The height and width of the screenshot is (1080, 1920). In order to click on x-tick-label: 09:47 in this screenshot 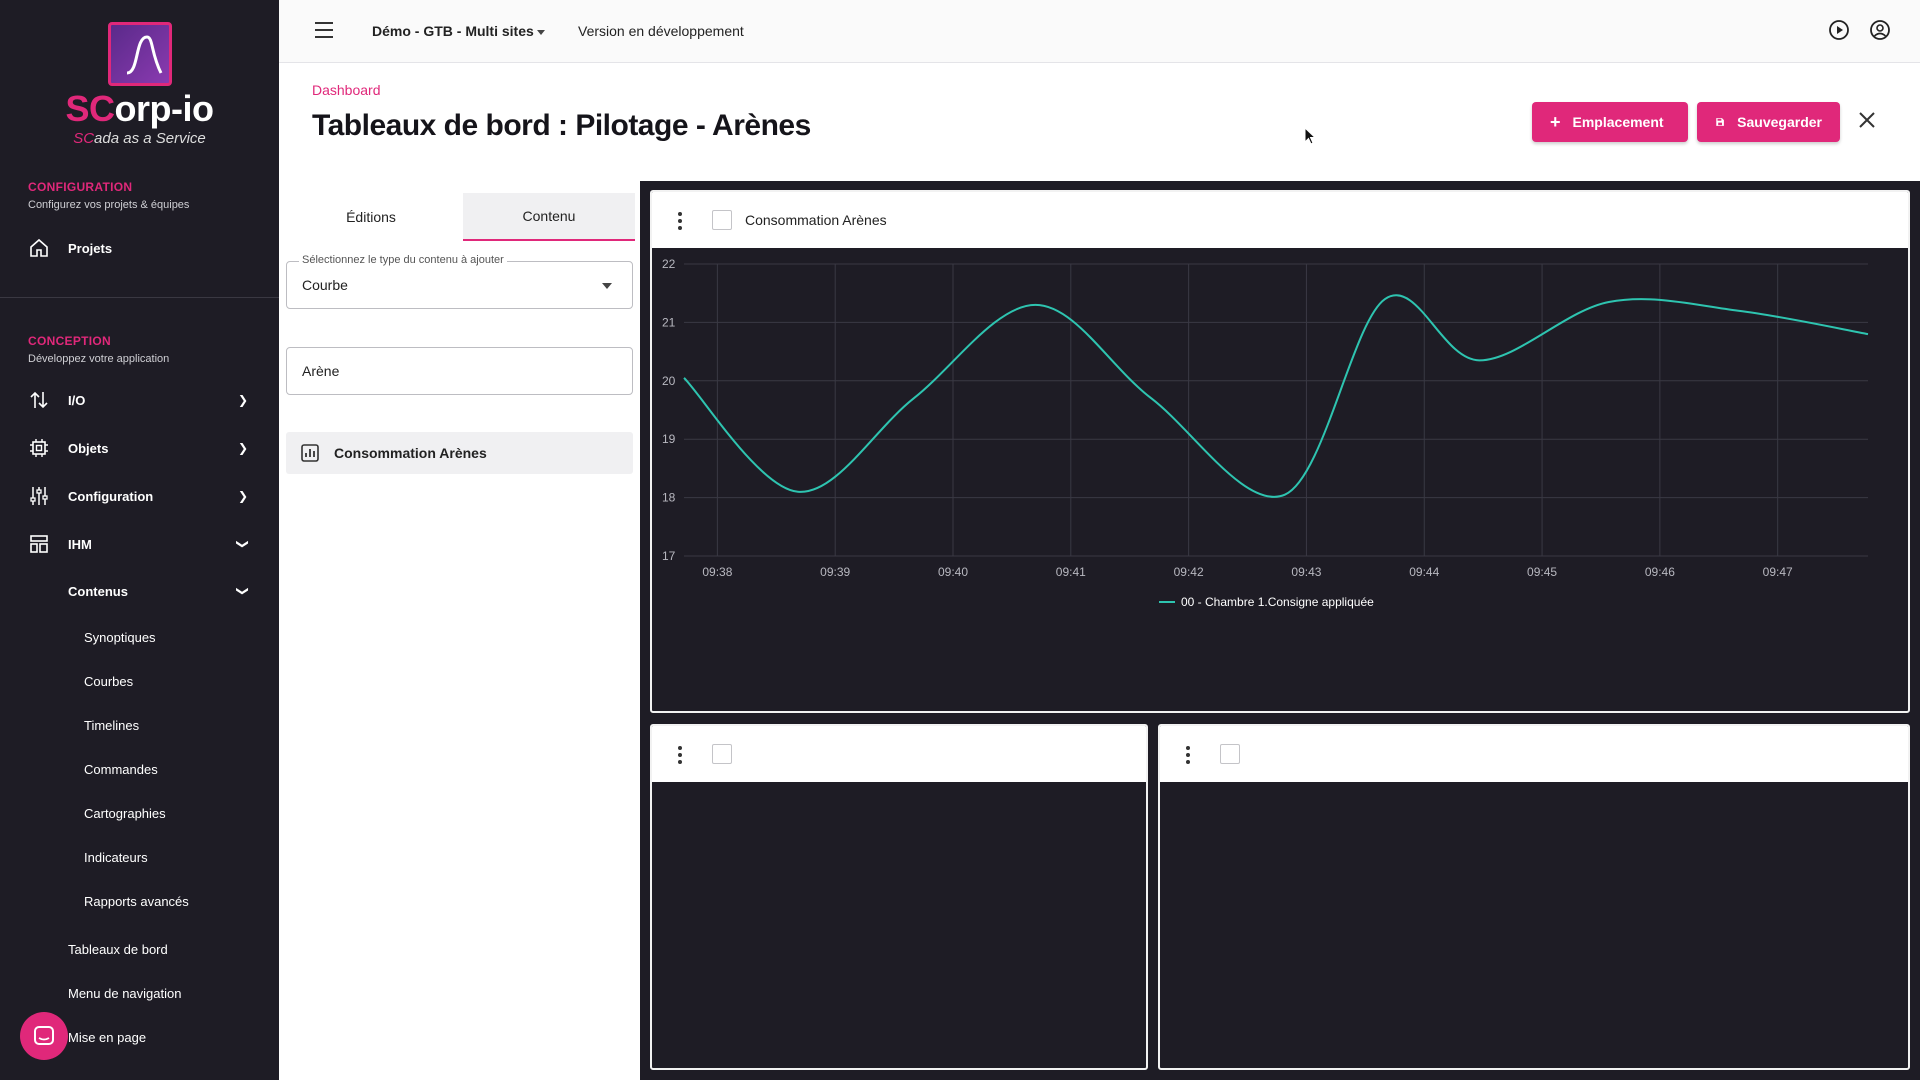, I will do `click(1778, 572)`.